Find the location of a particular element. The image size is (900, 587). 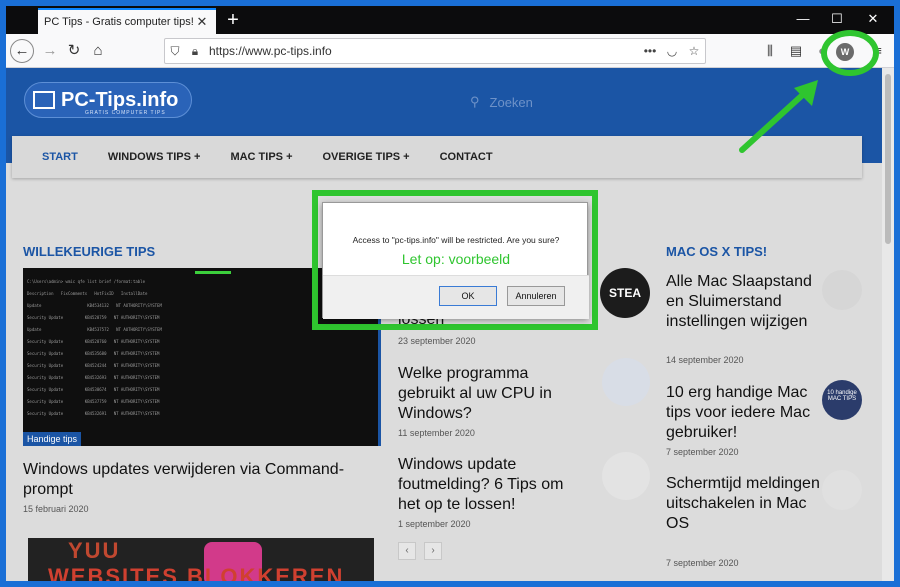

thumbnail-text-2: WEBSITES BLOKKEREN is located at coordinates (196, 572).